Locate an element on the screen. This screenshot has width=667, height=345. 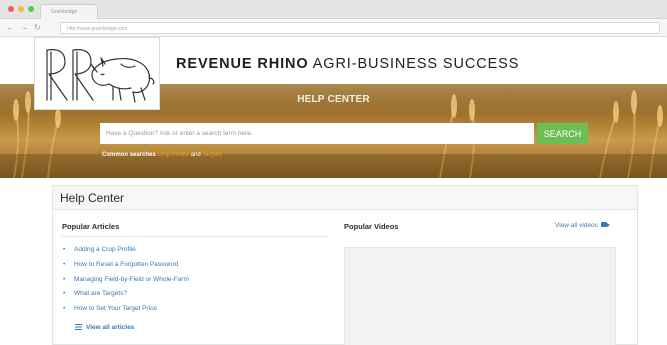
site-brand-title: REVENUE RHINO AGRI-BUSINESS SUCCESS is located at coordinates (347, 64).